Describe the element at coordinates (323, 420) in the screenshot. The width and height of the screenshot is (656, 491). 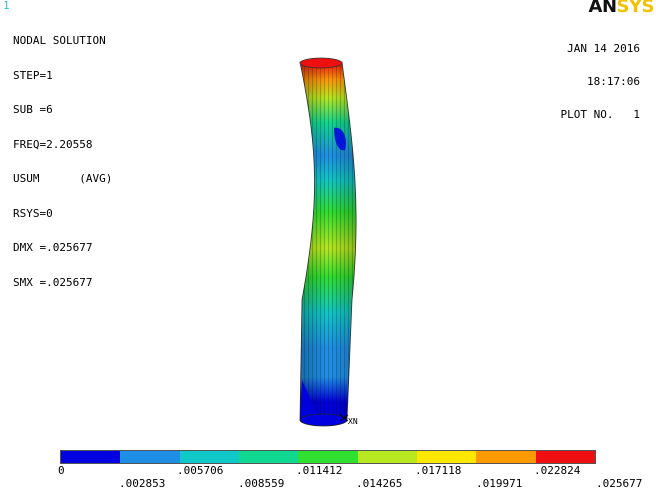
I see `tube-bottom-end` at that location.